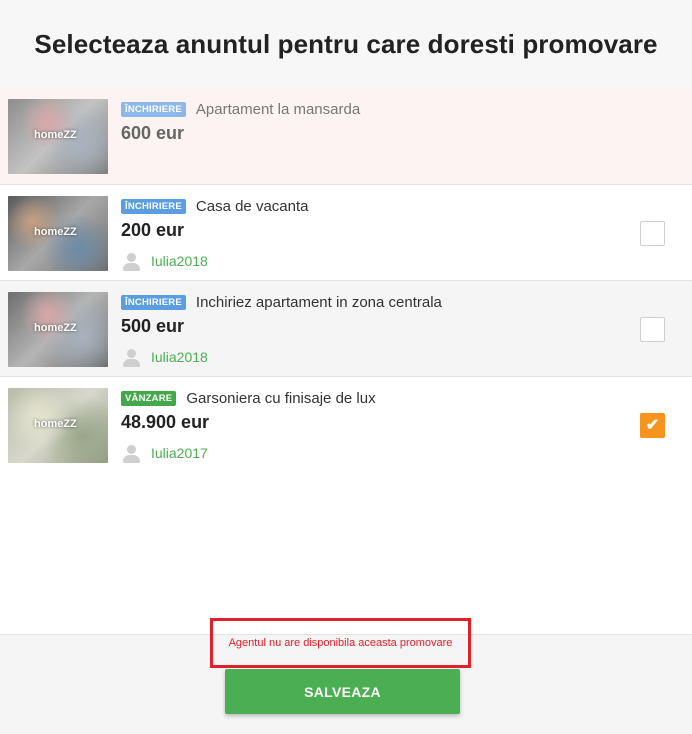  What do you see at coordinates (281, 398) in the screenshot?
I see `listing-title: Garsoniera cu finisaje de lux` at bounding box center [281, 398].